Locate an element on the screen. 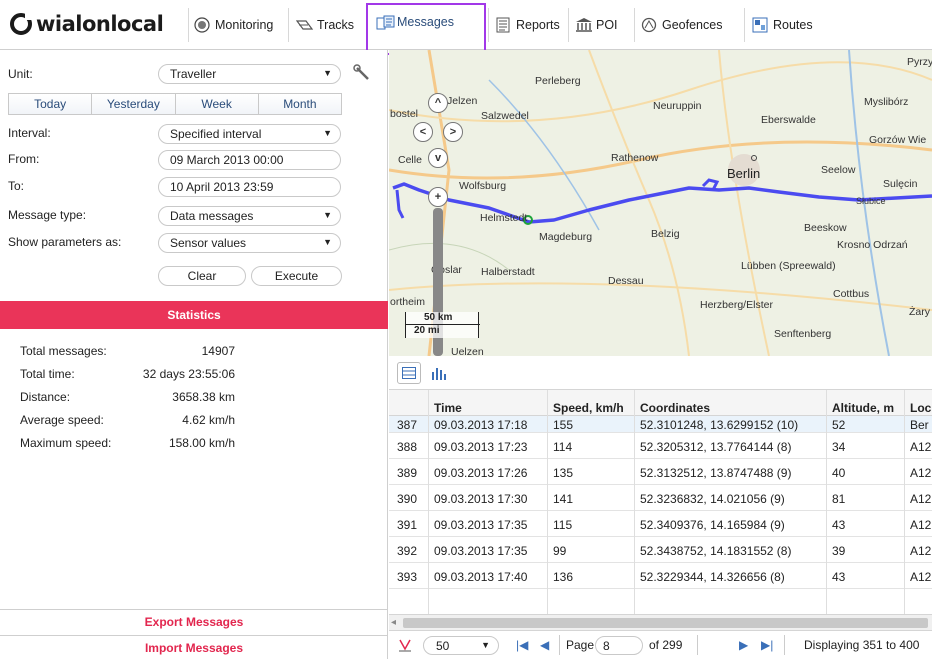 This screenshot has width=932, height=659. table-cell: 141 is located at coordinates (563, 499).